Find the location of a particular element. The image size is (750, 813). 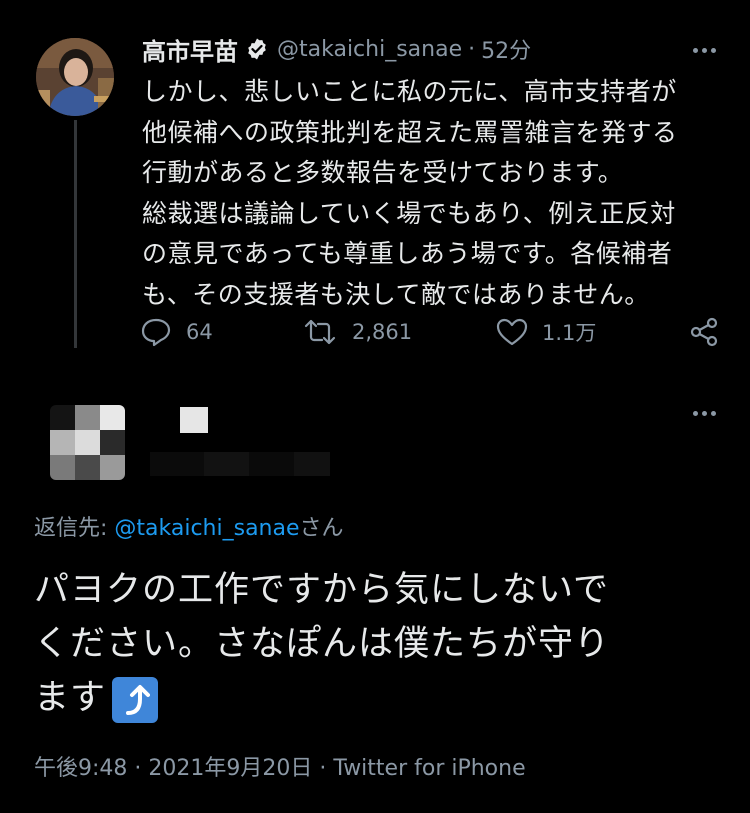

tweet-text-line: 行動があると多数報告を受けております。 is located at coordinates (383, 172).